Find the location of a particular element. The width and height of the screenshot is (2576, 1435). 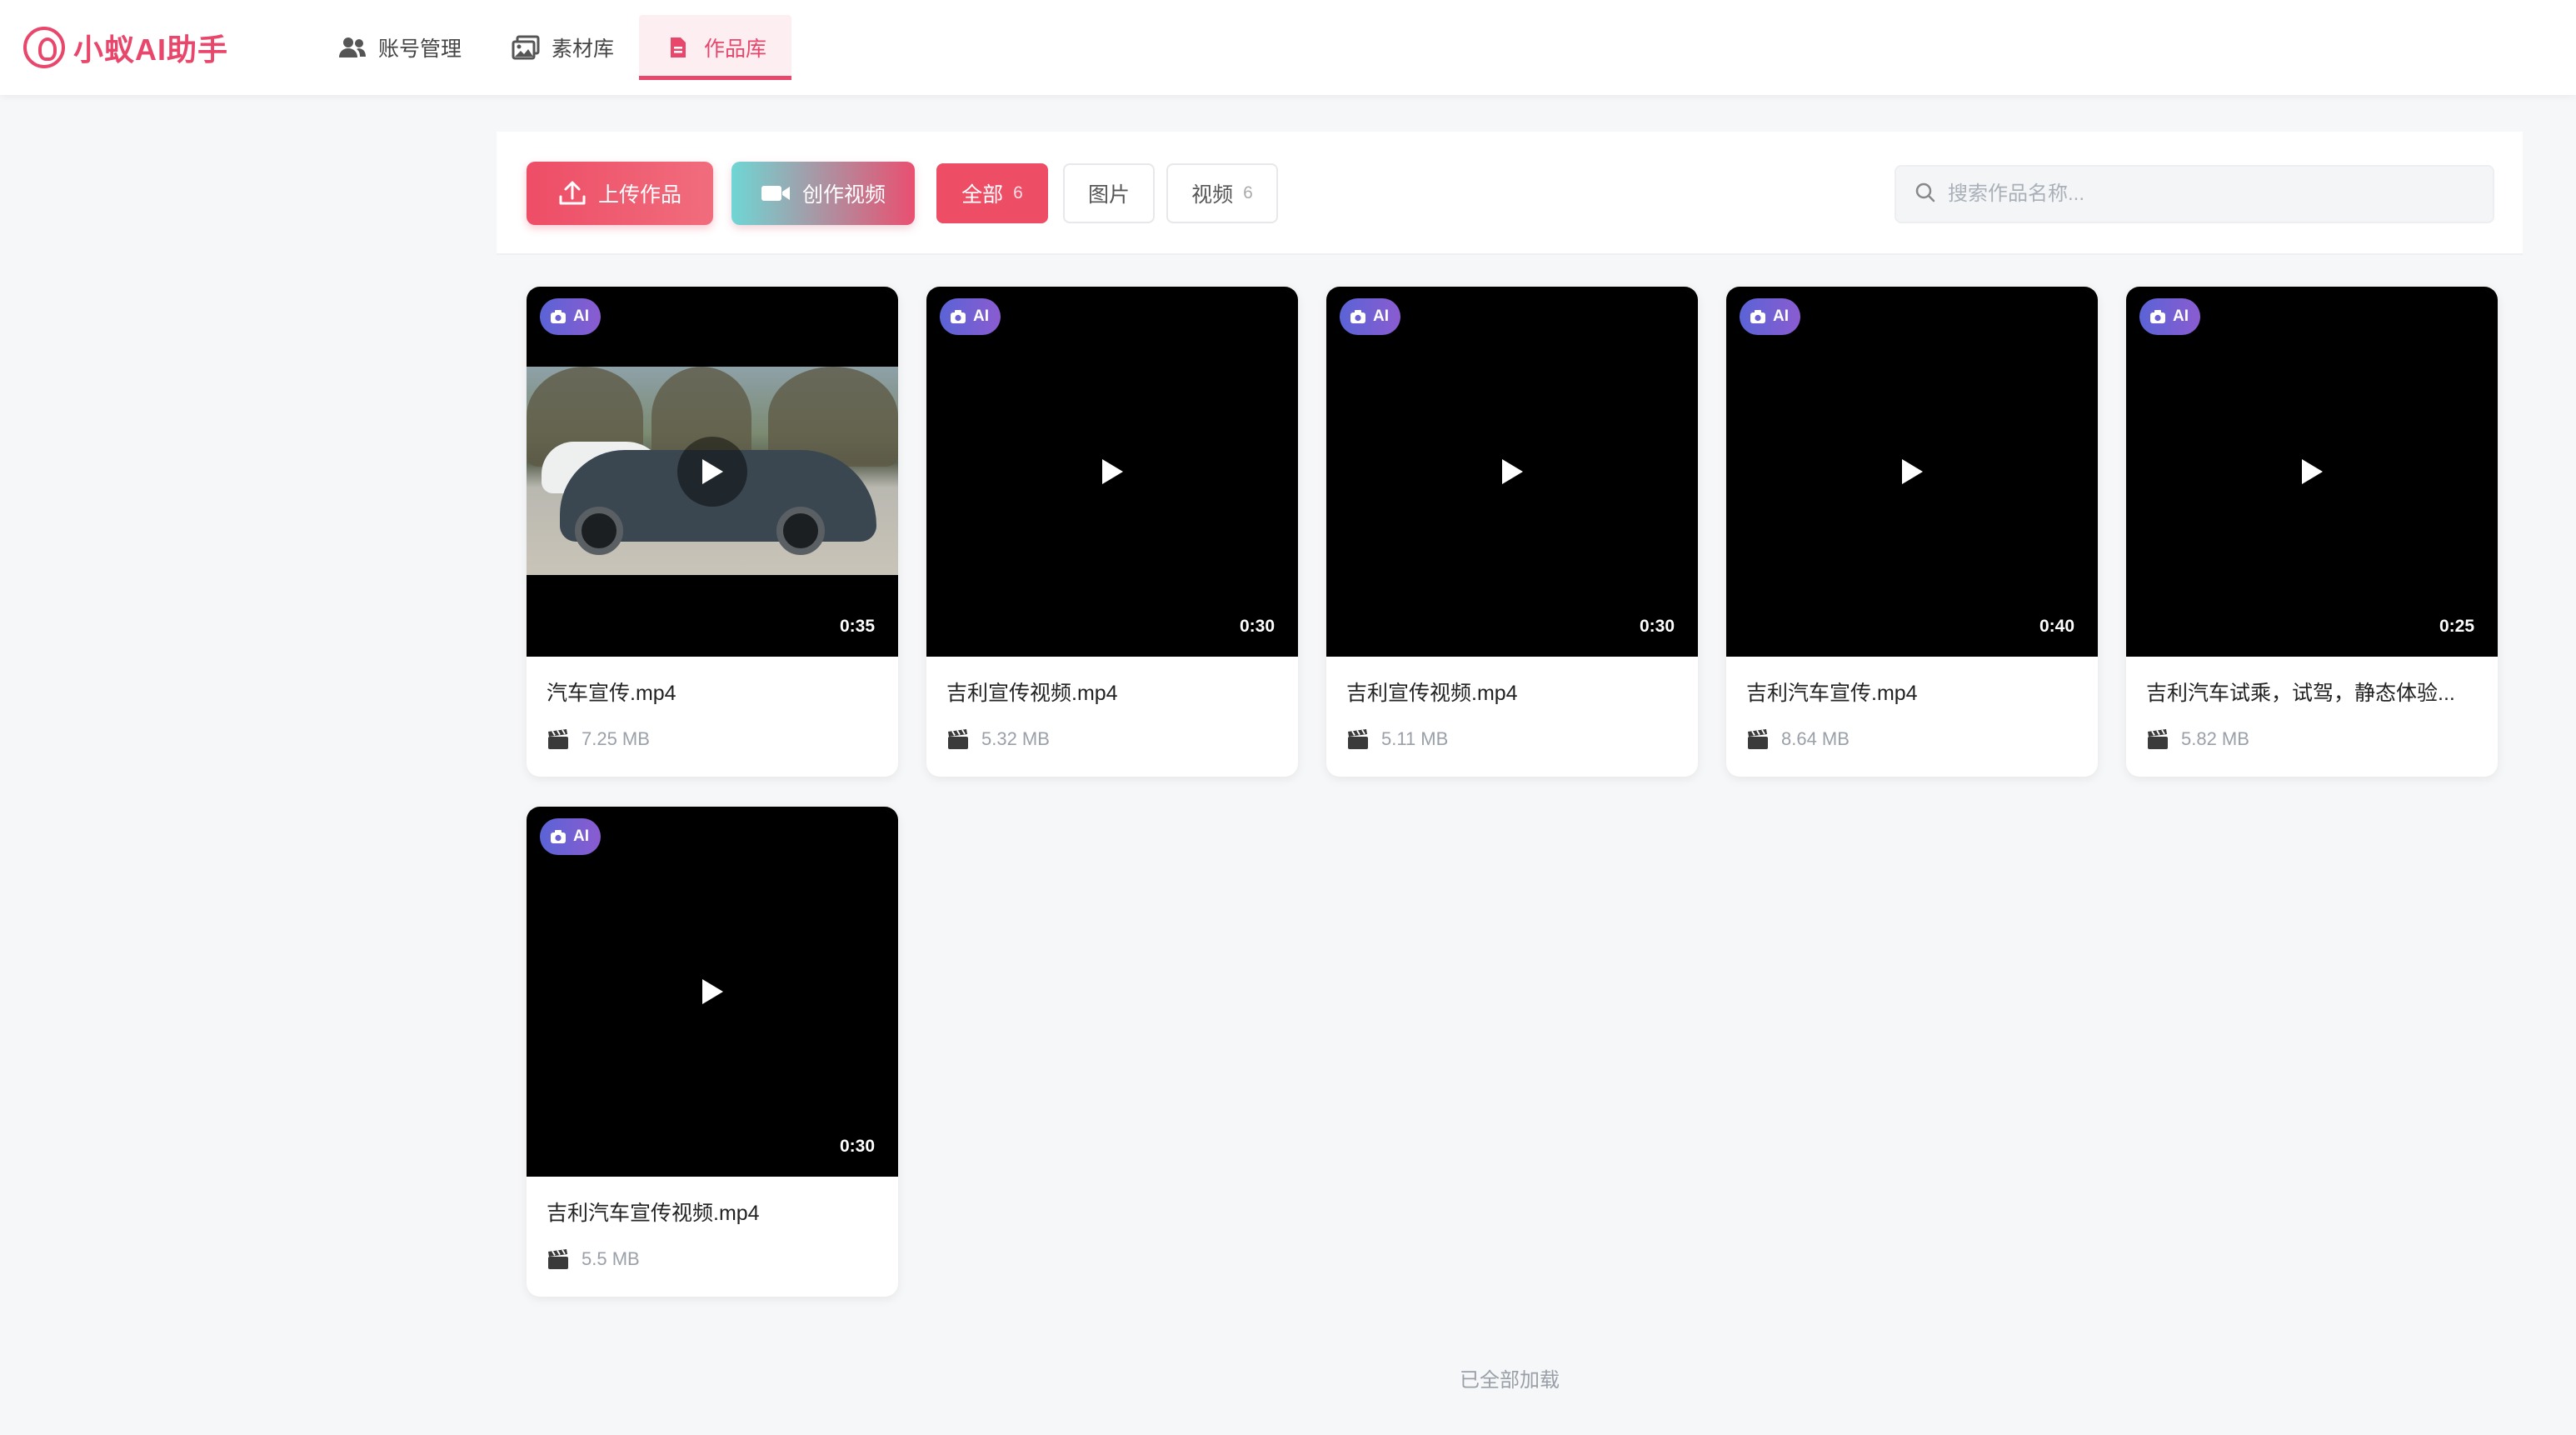

all-loaded-text: 已全部加载 is located at coordinates (1510, 1380).